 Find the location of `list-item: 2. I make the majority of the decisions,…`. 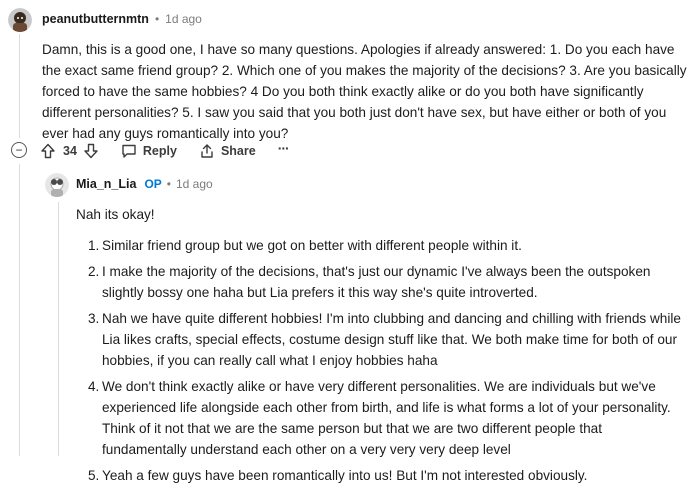

list-item: 2. I make the majority of the decisions,… is located at coordinates (389, 282).